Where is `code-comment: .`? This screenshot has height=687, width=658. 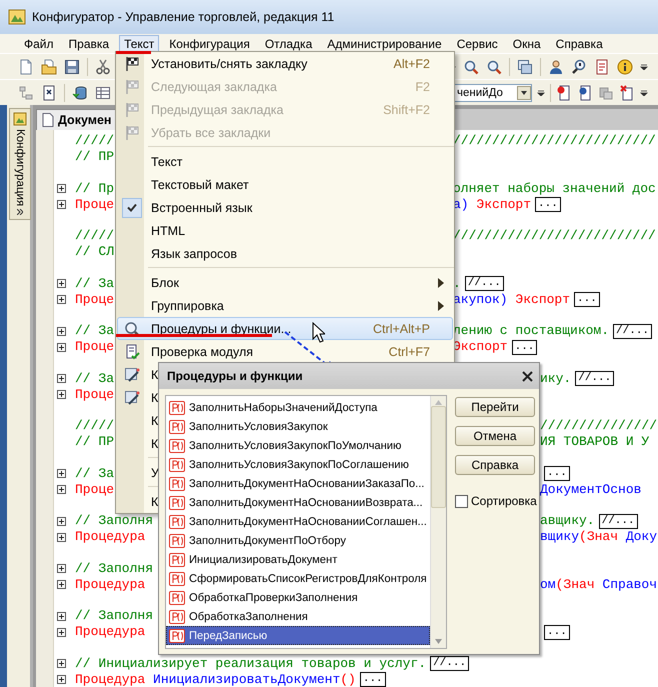 code-comment: . is located at coordinates (457, 284).